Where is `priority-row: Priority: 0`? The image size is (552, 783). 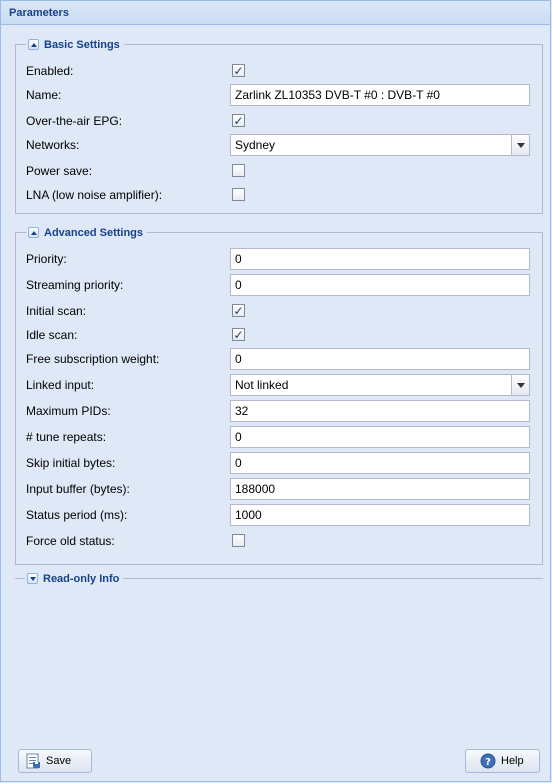
priority-row: Priority: 0 is located at coordinates (278, 259).